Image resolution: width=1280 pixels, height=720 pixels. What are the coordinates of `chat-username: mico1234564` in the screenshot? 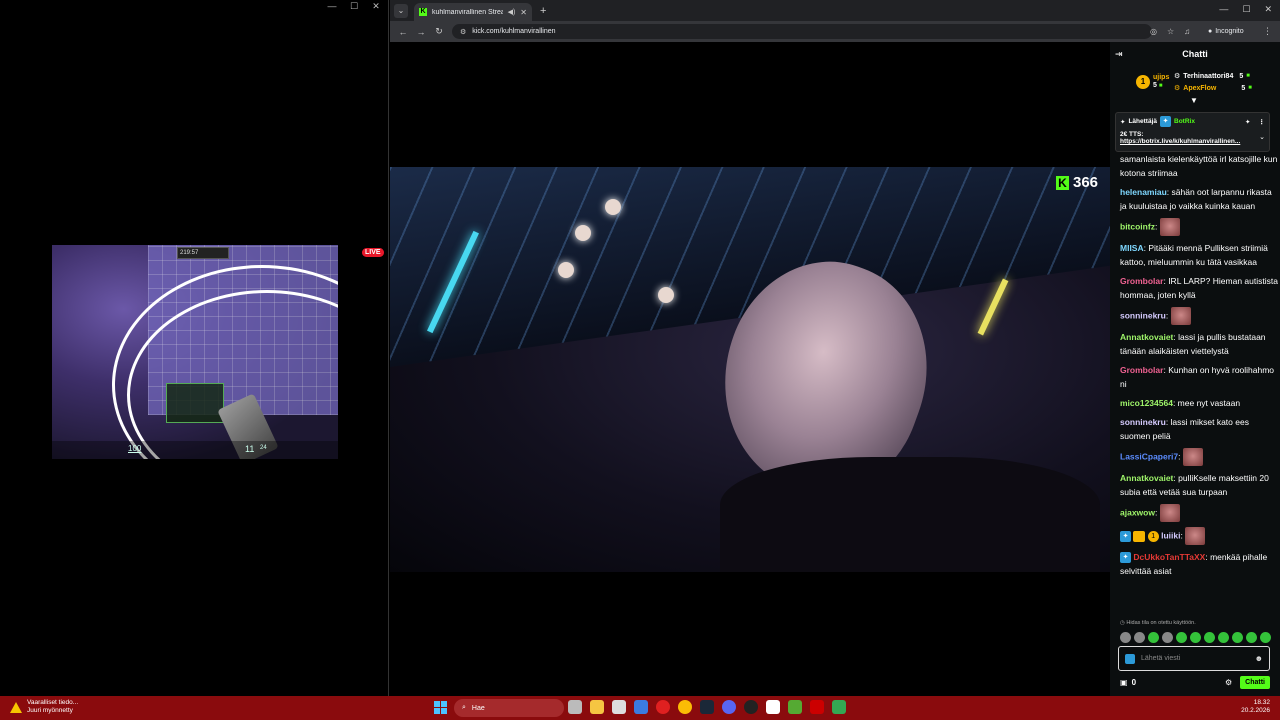 It's located at (1146, 403).